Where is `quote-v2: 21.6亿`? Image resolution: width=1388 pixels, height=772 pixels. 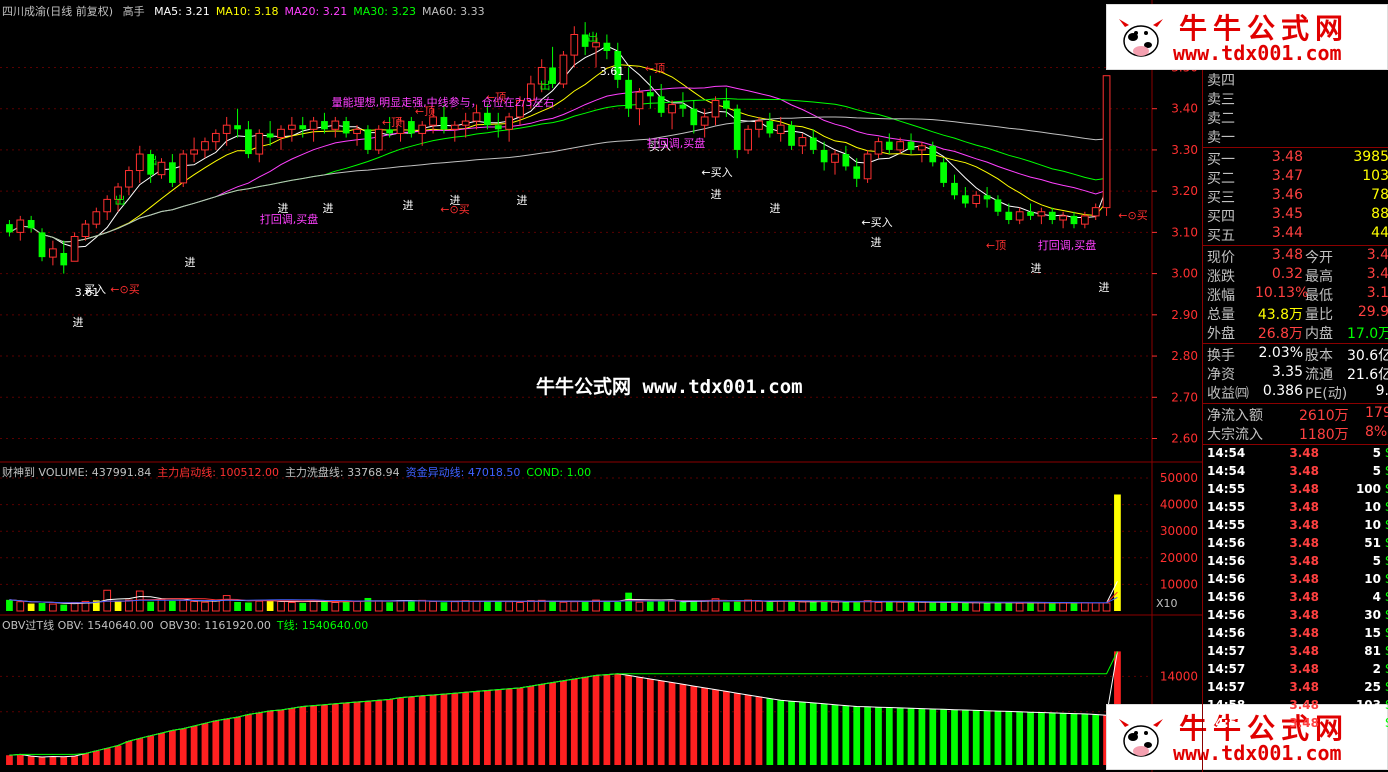
quote-v2: 21.6亿 is located at coordinates (1367, 375).